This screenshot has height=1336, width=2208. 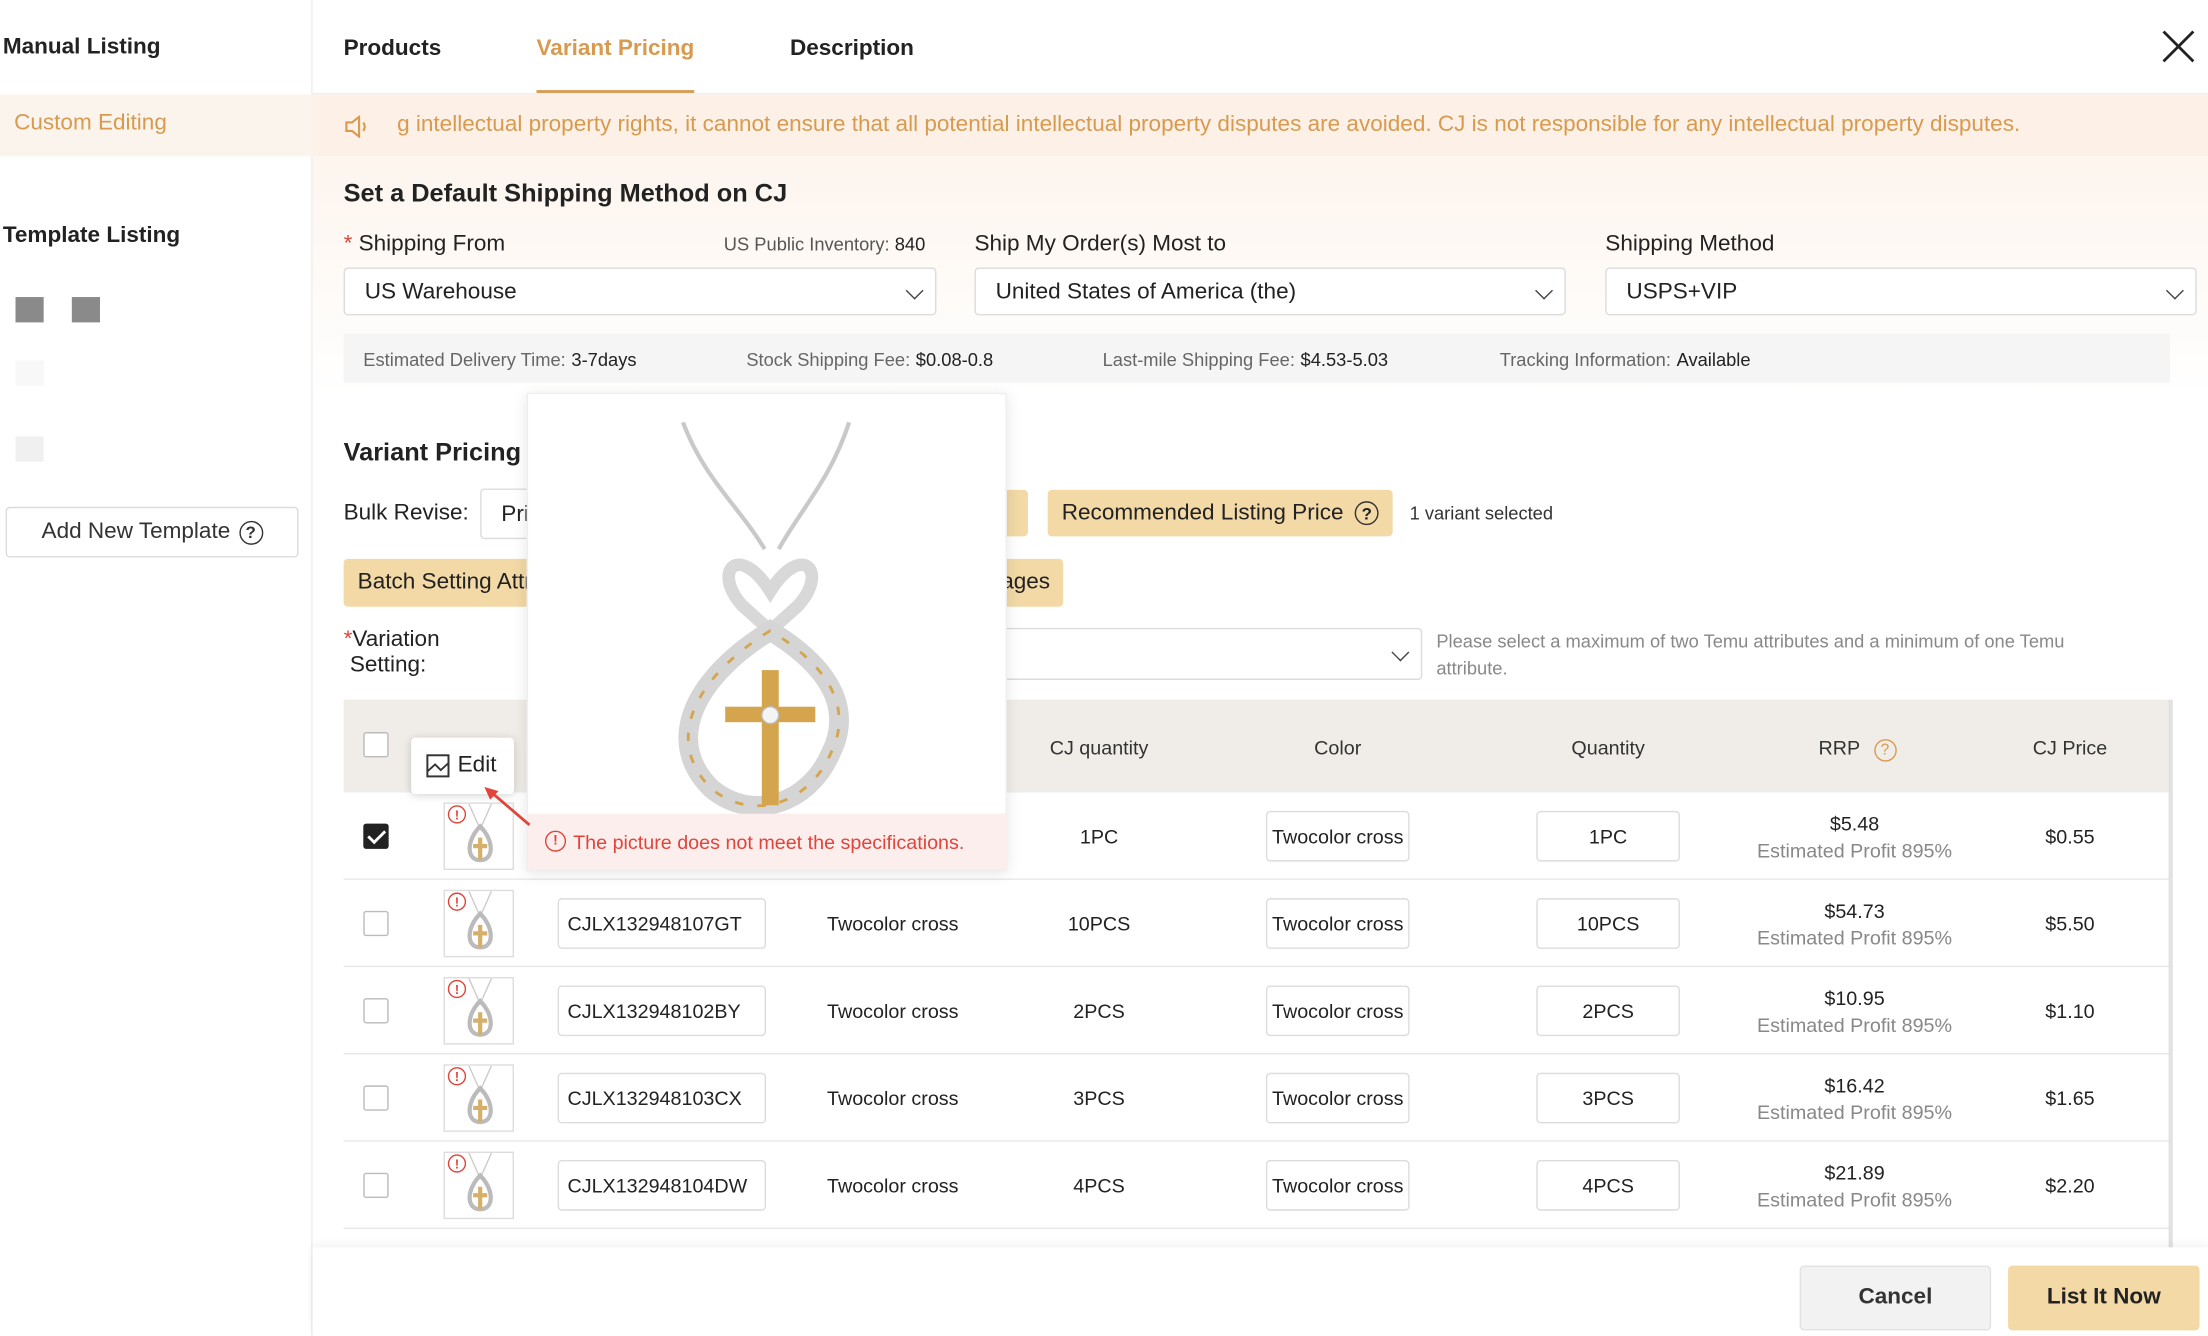 I want to click on header-rrp: RRP ?, so click(x=1857, y=749).